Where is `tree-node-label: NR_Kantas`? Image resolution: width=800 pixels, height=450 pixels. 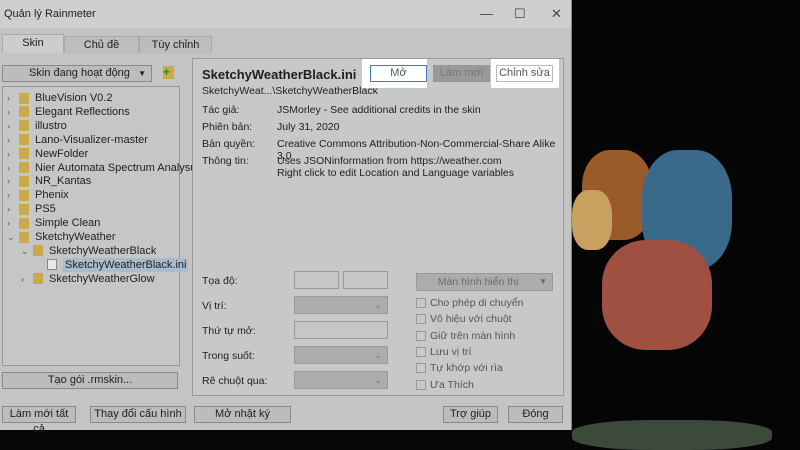
tree-node-label: NR_Kantas is located at coordinates (63, 181).